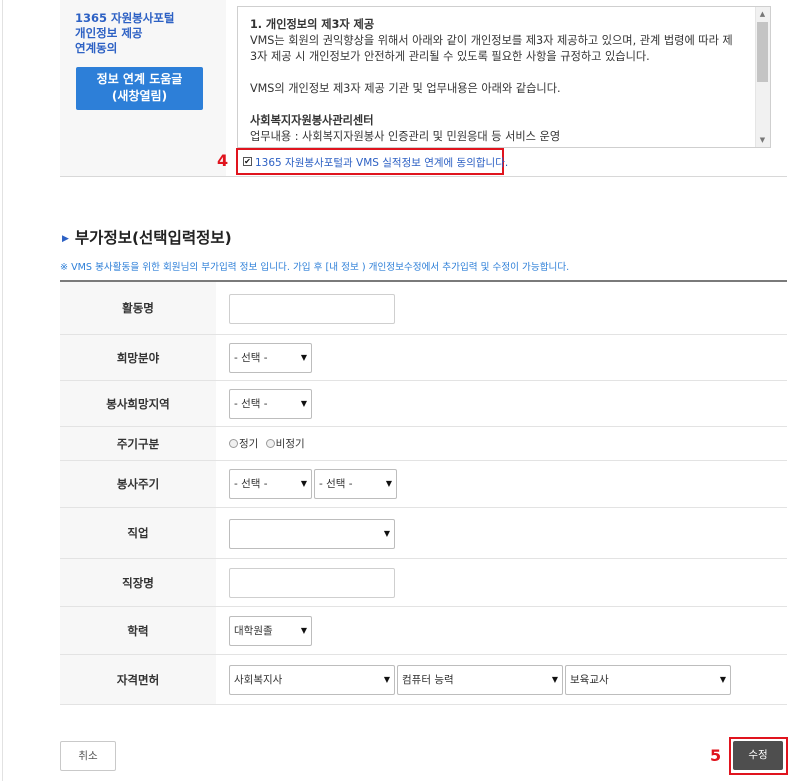  Describe the element at coordinates (428, 680) in the screenshot. I see `select-value: 컴퓨터 능력` at that location.